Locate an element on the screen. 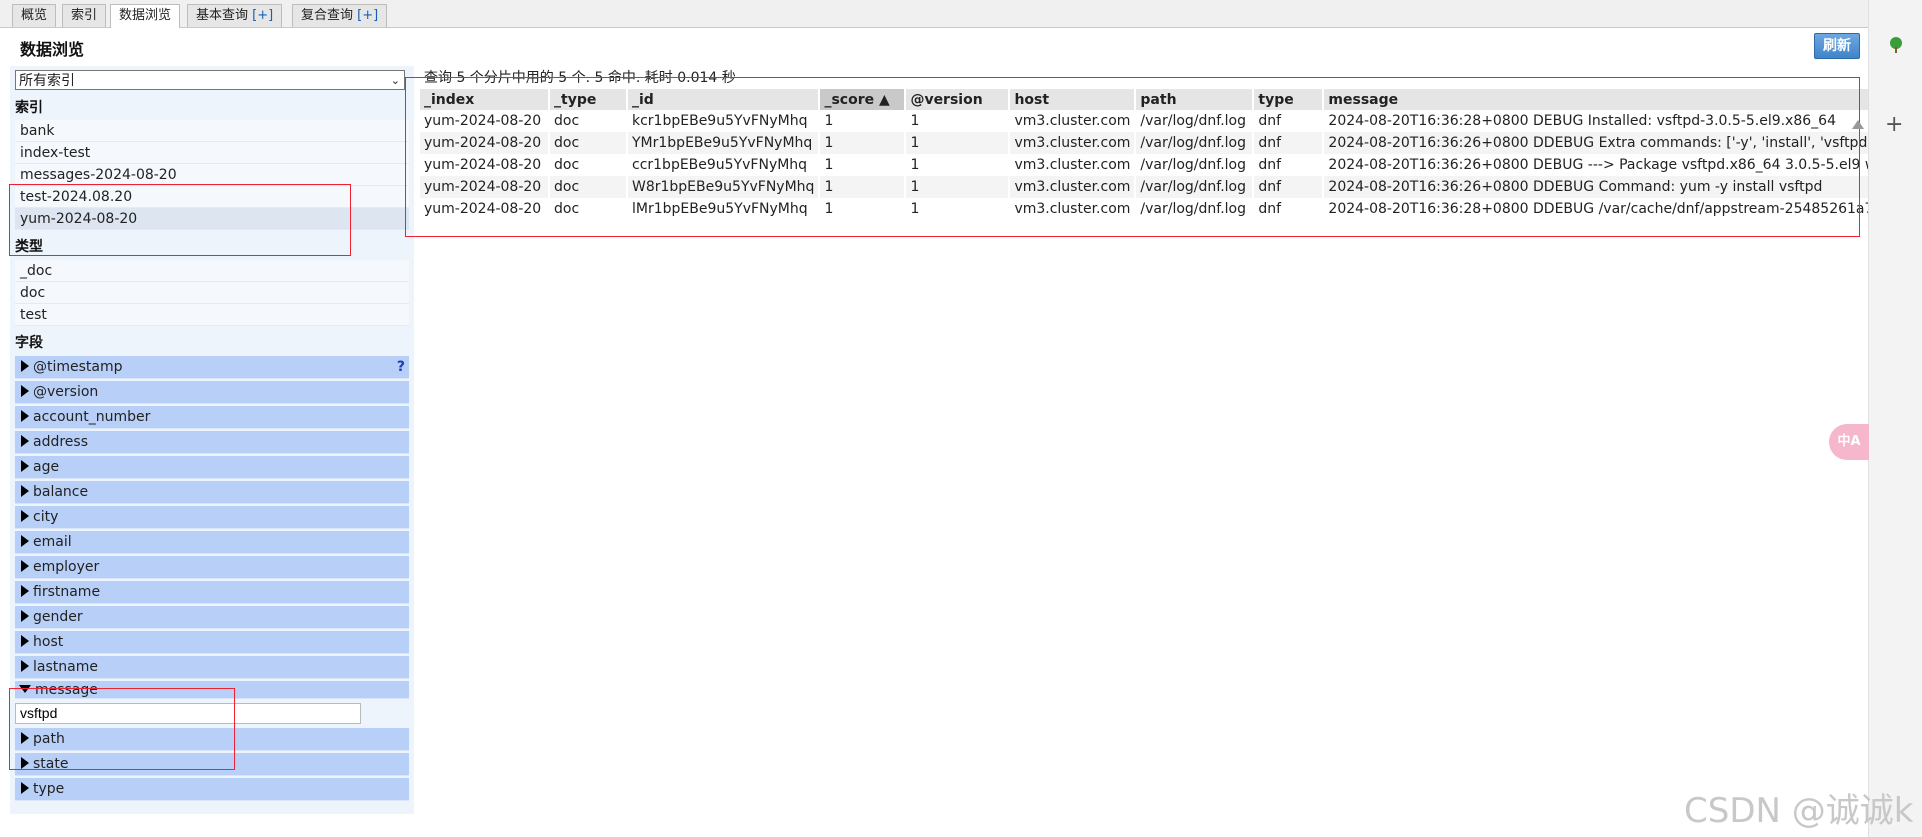 This screenshot has width=1922, height=837. field-row-email: email is located at coordinates (212, 542).